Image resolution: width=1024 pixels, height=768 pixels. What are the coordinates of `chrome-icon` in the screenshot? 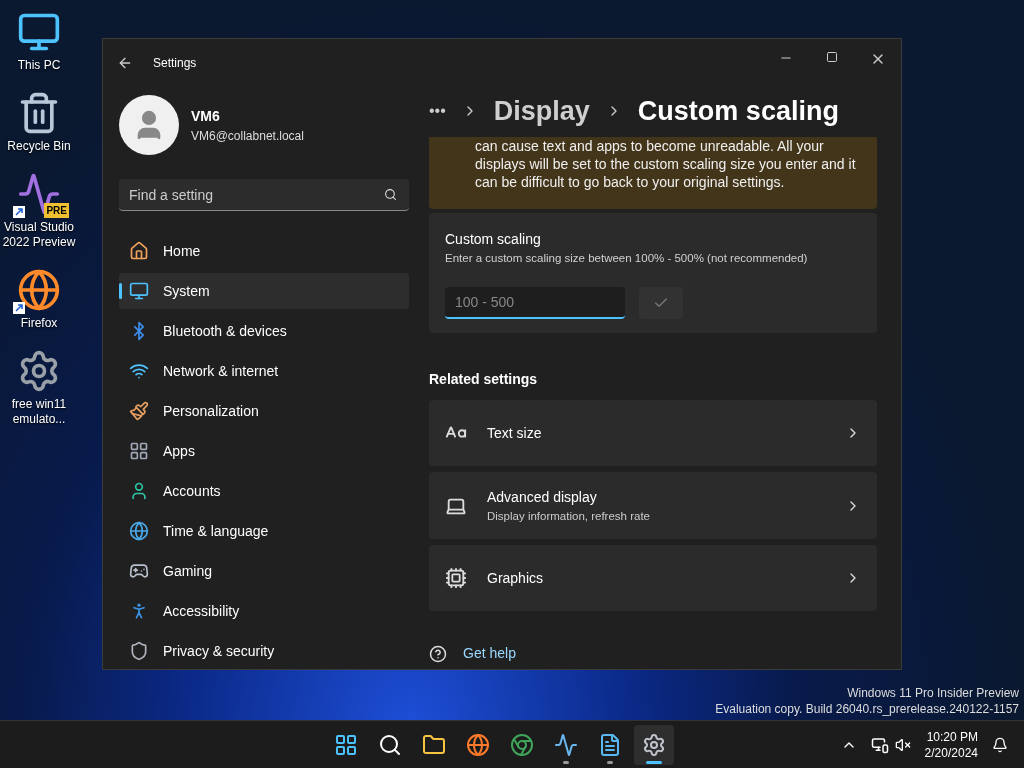 It's located at (522, 744).